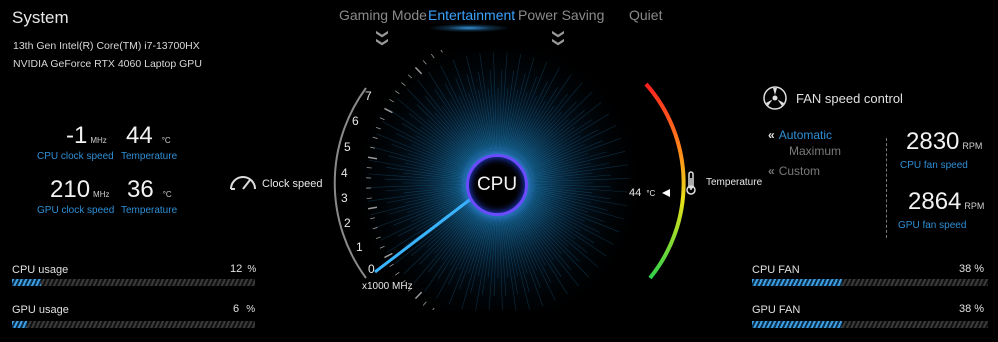  I want to click on gpu-fan-rpm-unit: RPM, so click(974, 206).